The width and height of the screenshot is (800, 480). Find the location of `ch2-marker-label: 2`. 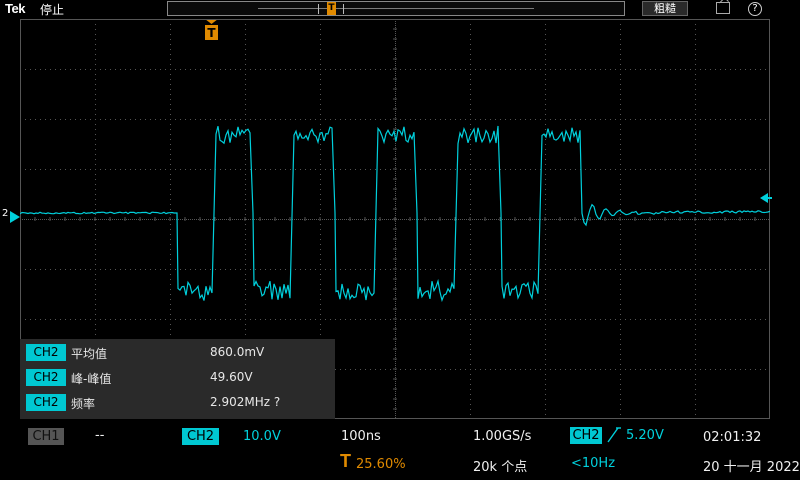

ch2-marker-label: 2 is located at coordinates (5, 213).